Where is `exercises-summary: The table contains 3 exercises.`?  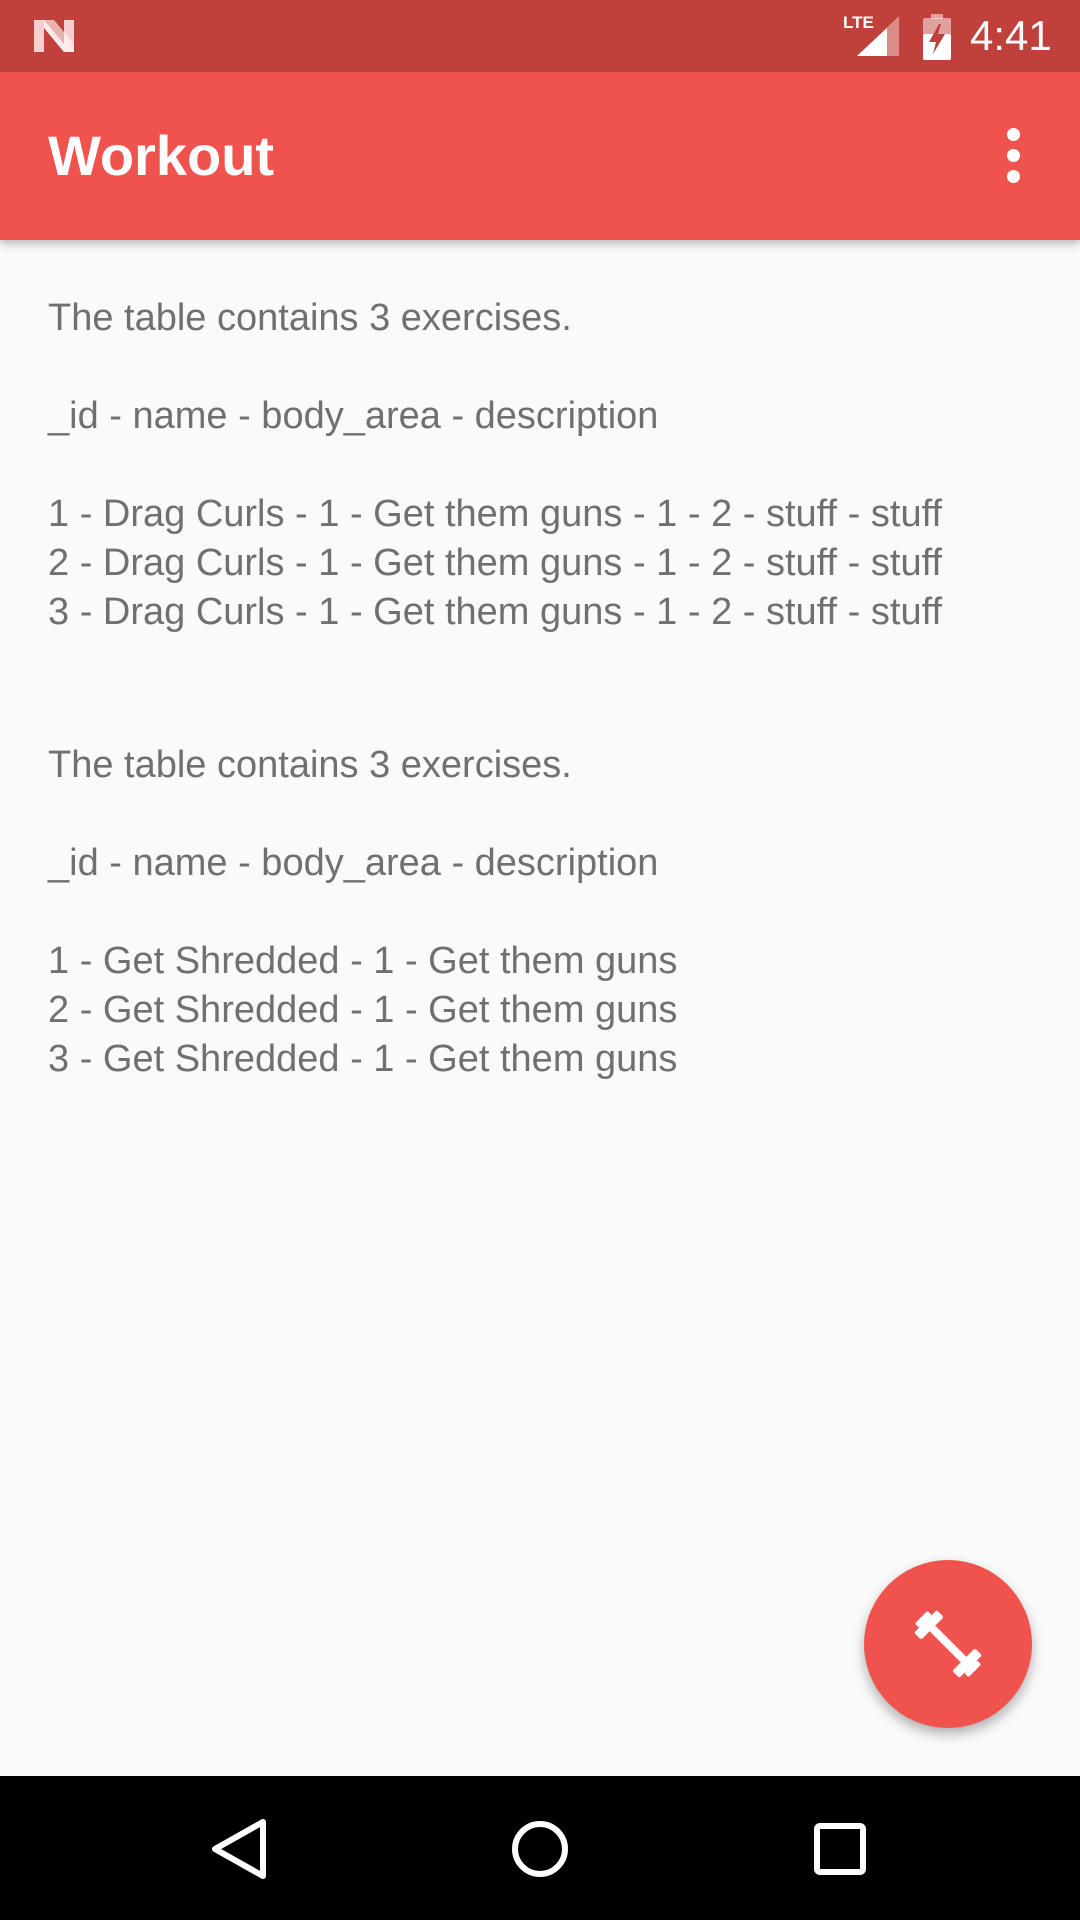
exercises-summary: The table contains 3 exercises. is located at coordinates (310, 318).